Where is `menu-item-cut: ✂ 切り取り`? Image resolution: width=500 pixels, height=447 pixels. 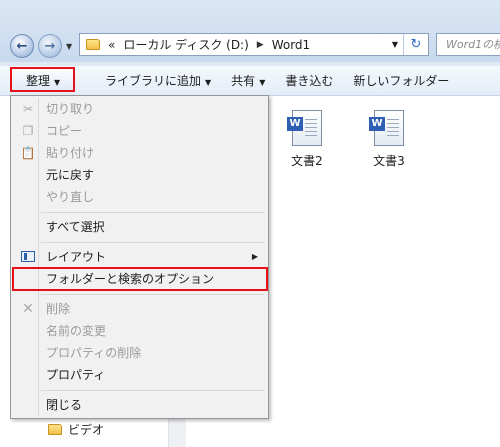 menu-item-cut: ✂ 切り取り is located at coordinates (139, 109).